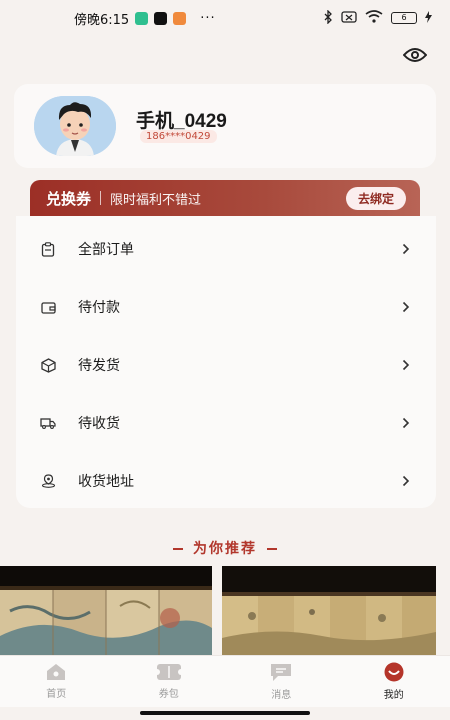 The width and height of the screenshot is (450, 720). I want to click on tab-coupons: 券包, so click(169, 681).